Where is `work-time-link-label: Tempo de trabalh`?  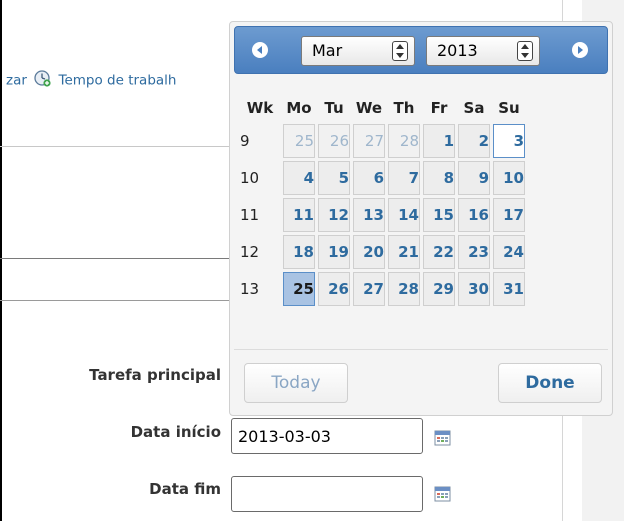
work-time-link-label: Tempo de trabalh is located at coordinates (117, 80).